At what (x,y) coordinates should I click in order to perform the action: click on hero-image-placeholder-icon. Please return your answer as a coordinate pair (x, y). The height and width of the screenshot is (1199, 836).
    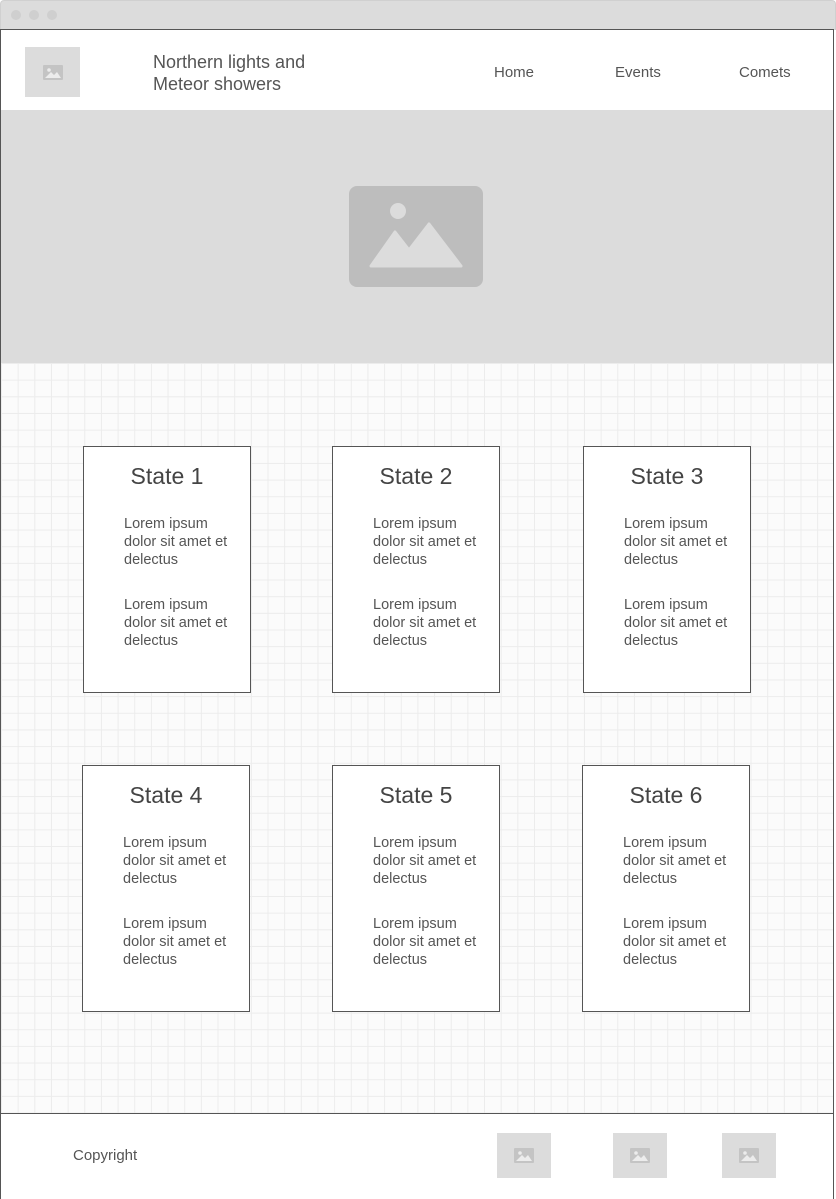
    Looking at the image, I should click on (416, 236).